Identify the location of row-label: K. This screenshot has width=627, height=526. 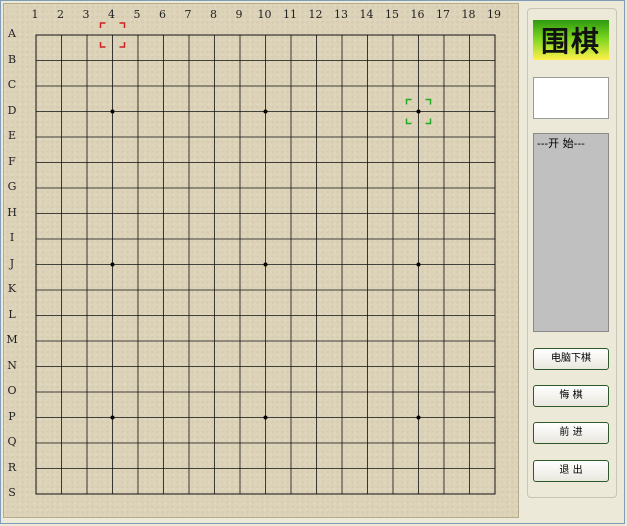
(12, 288).